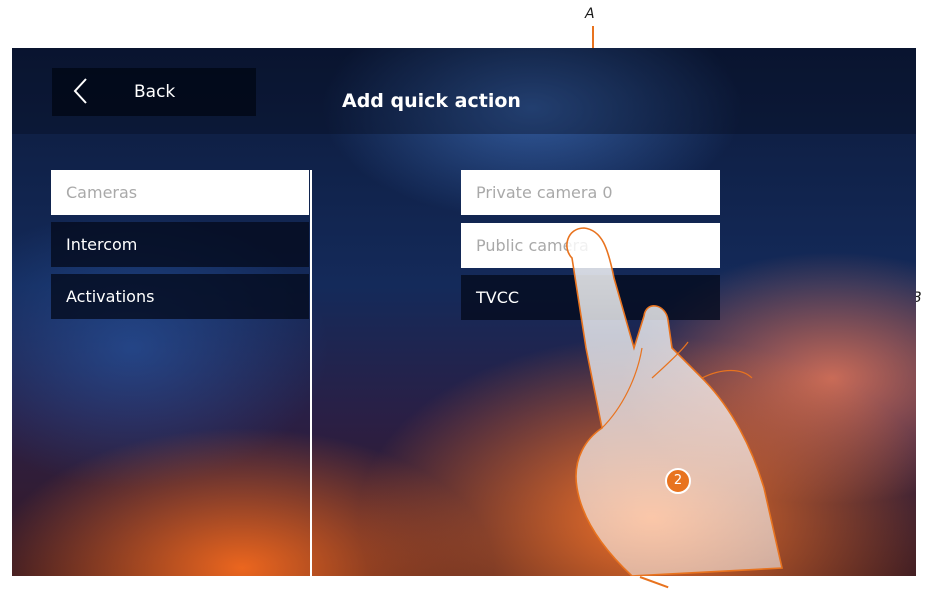 Image resolution: width=938 pixels, height=592 pixels. What do you see at coordinates (81, 91) in the screenshot?
I see `chevron-left-icon` at bounding box center [81, 91].